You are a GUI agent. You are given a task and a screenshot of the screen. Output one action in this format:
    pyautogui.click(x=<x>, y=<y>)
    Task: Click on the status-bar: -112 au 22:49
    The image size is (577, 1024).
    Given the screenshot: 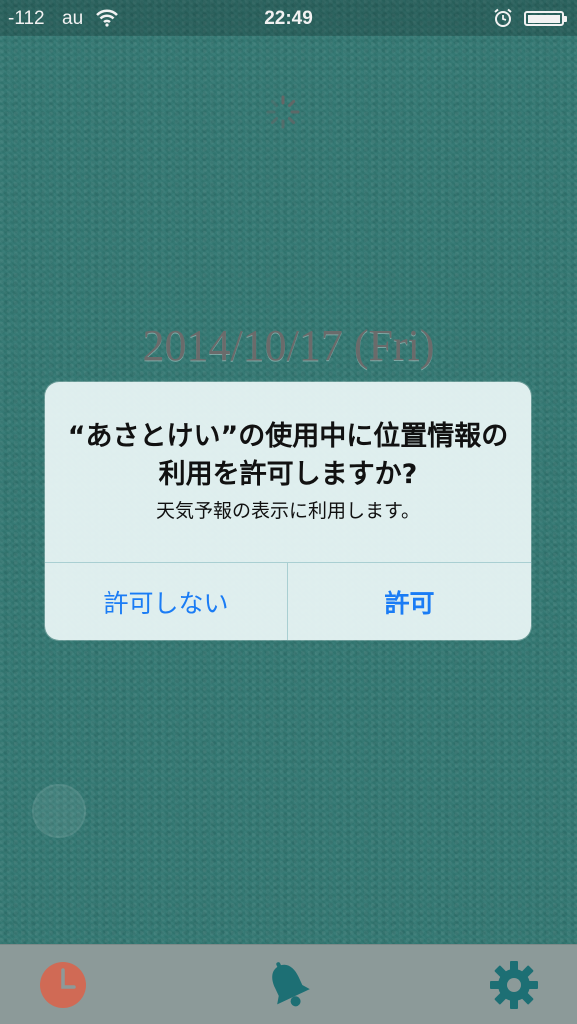 What is the action you would take?
    pyautogui.click(x=288, y=18)
    